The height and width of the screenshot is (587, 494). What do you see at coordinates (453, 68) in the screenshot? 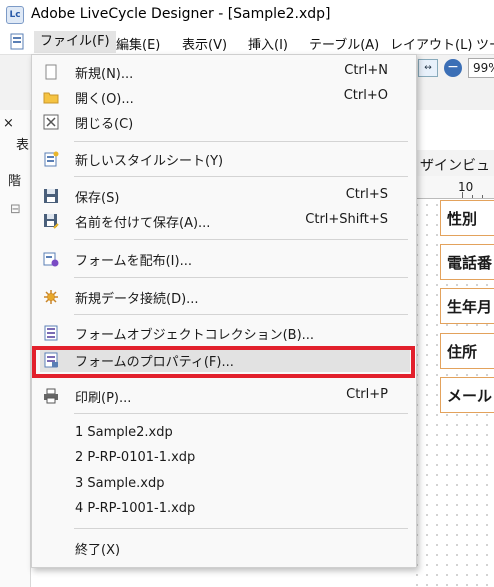
I see `zoom-out-button: −` at bounding box center [453, 68].